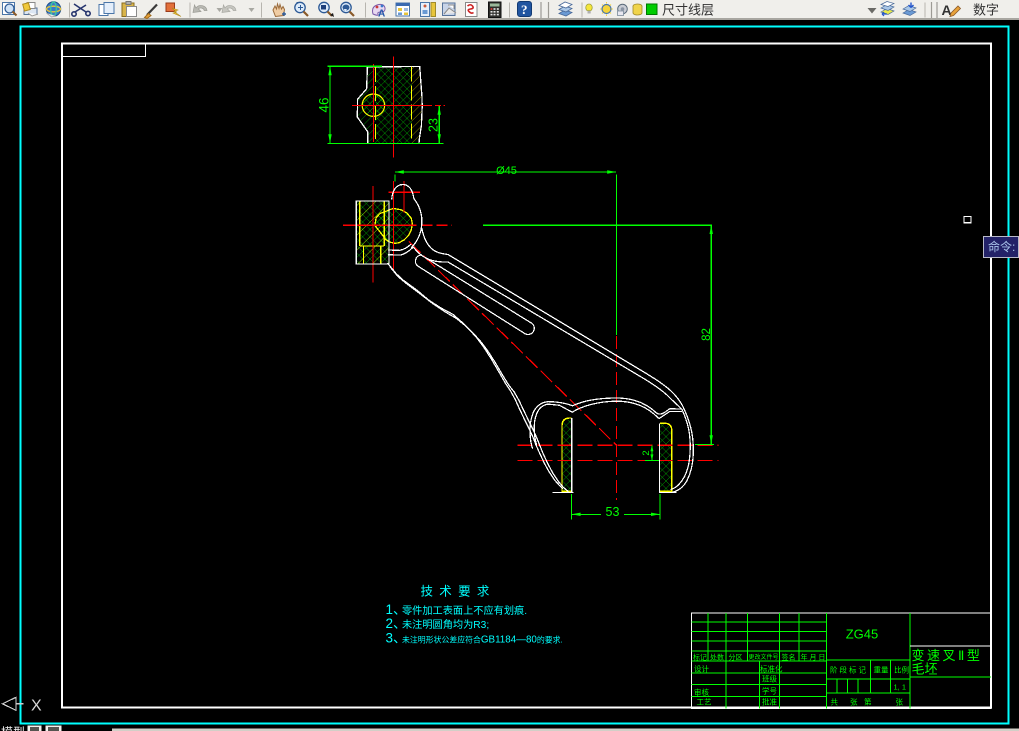 This screenshot has width=1019, height=731. I want to click on svg-text: 比例, so click(901, 670).